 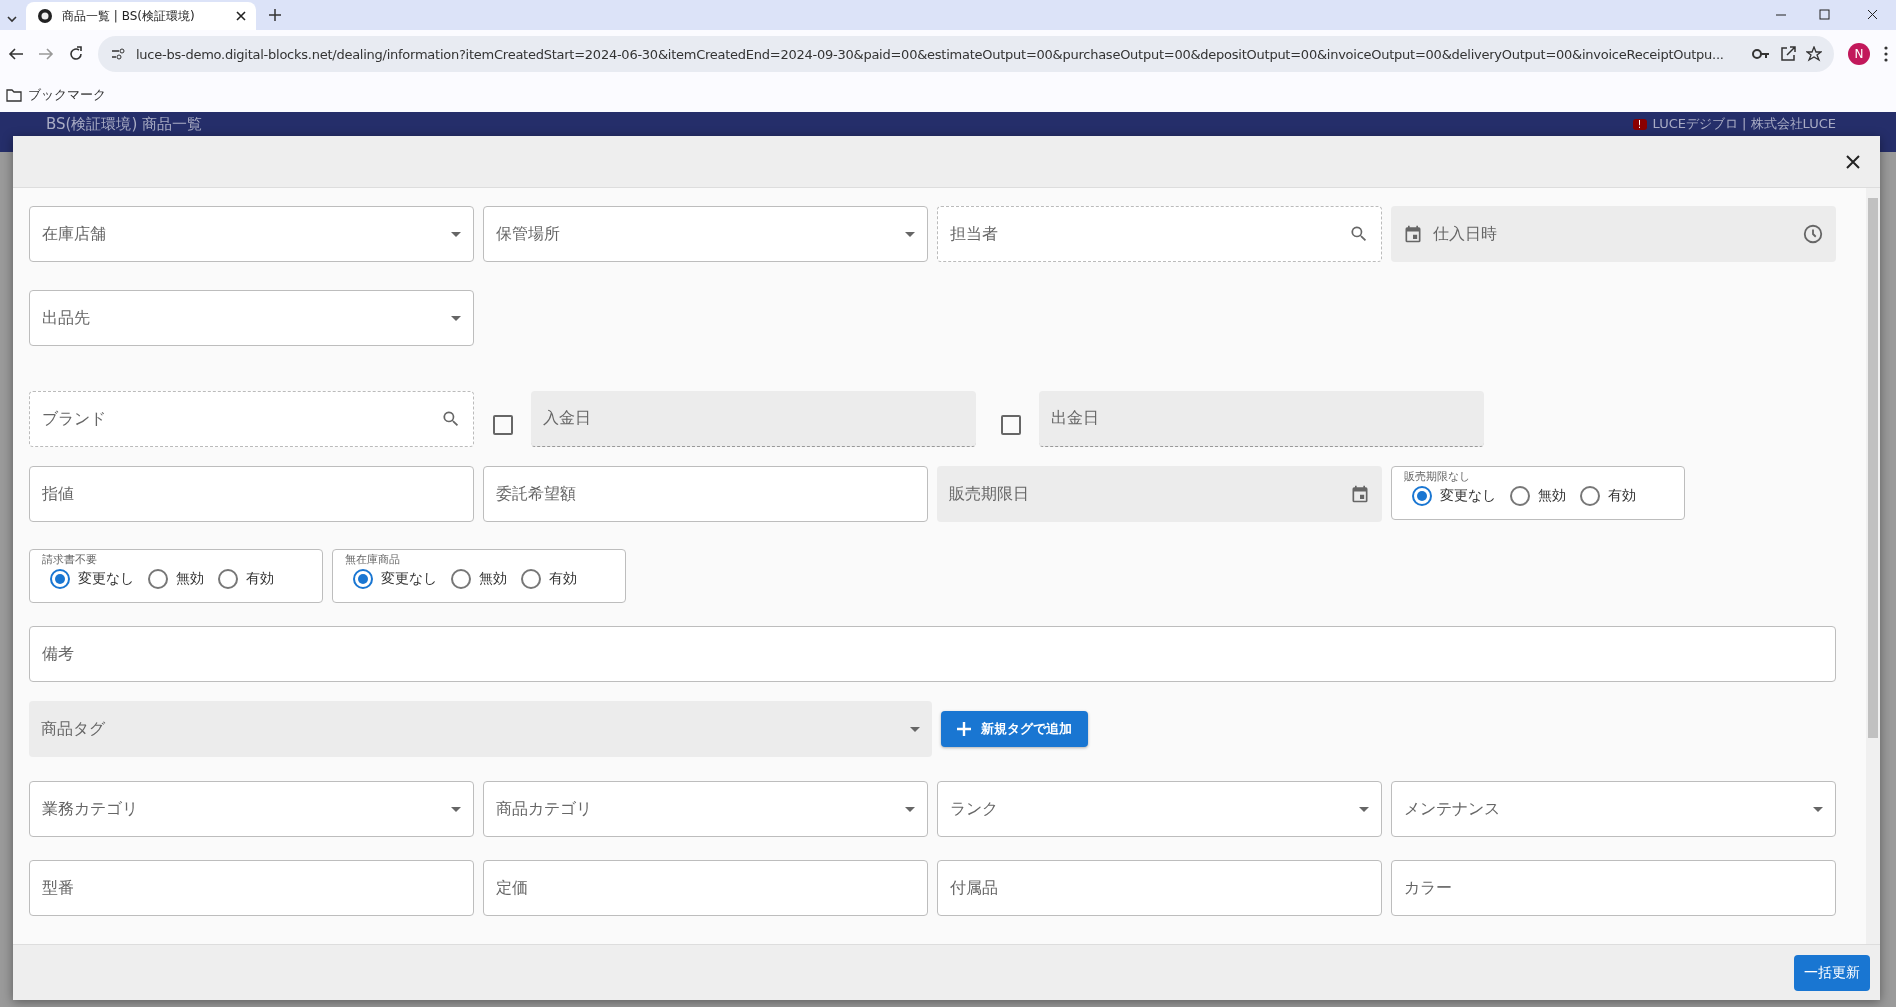 I want to click on bookmarks-label: ブックマーク, so click(x=67, y=95).